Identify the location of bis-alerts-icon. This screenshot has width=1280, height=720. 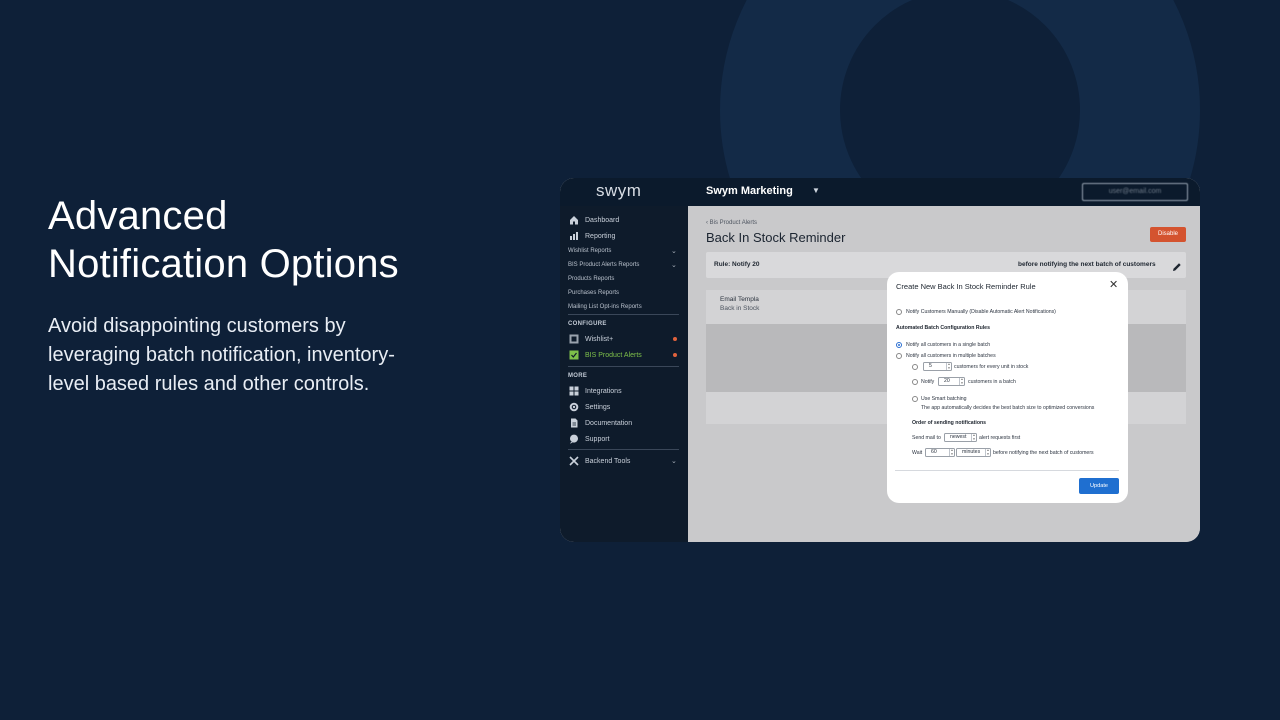
(573, 355).